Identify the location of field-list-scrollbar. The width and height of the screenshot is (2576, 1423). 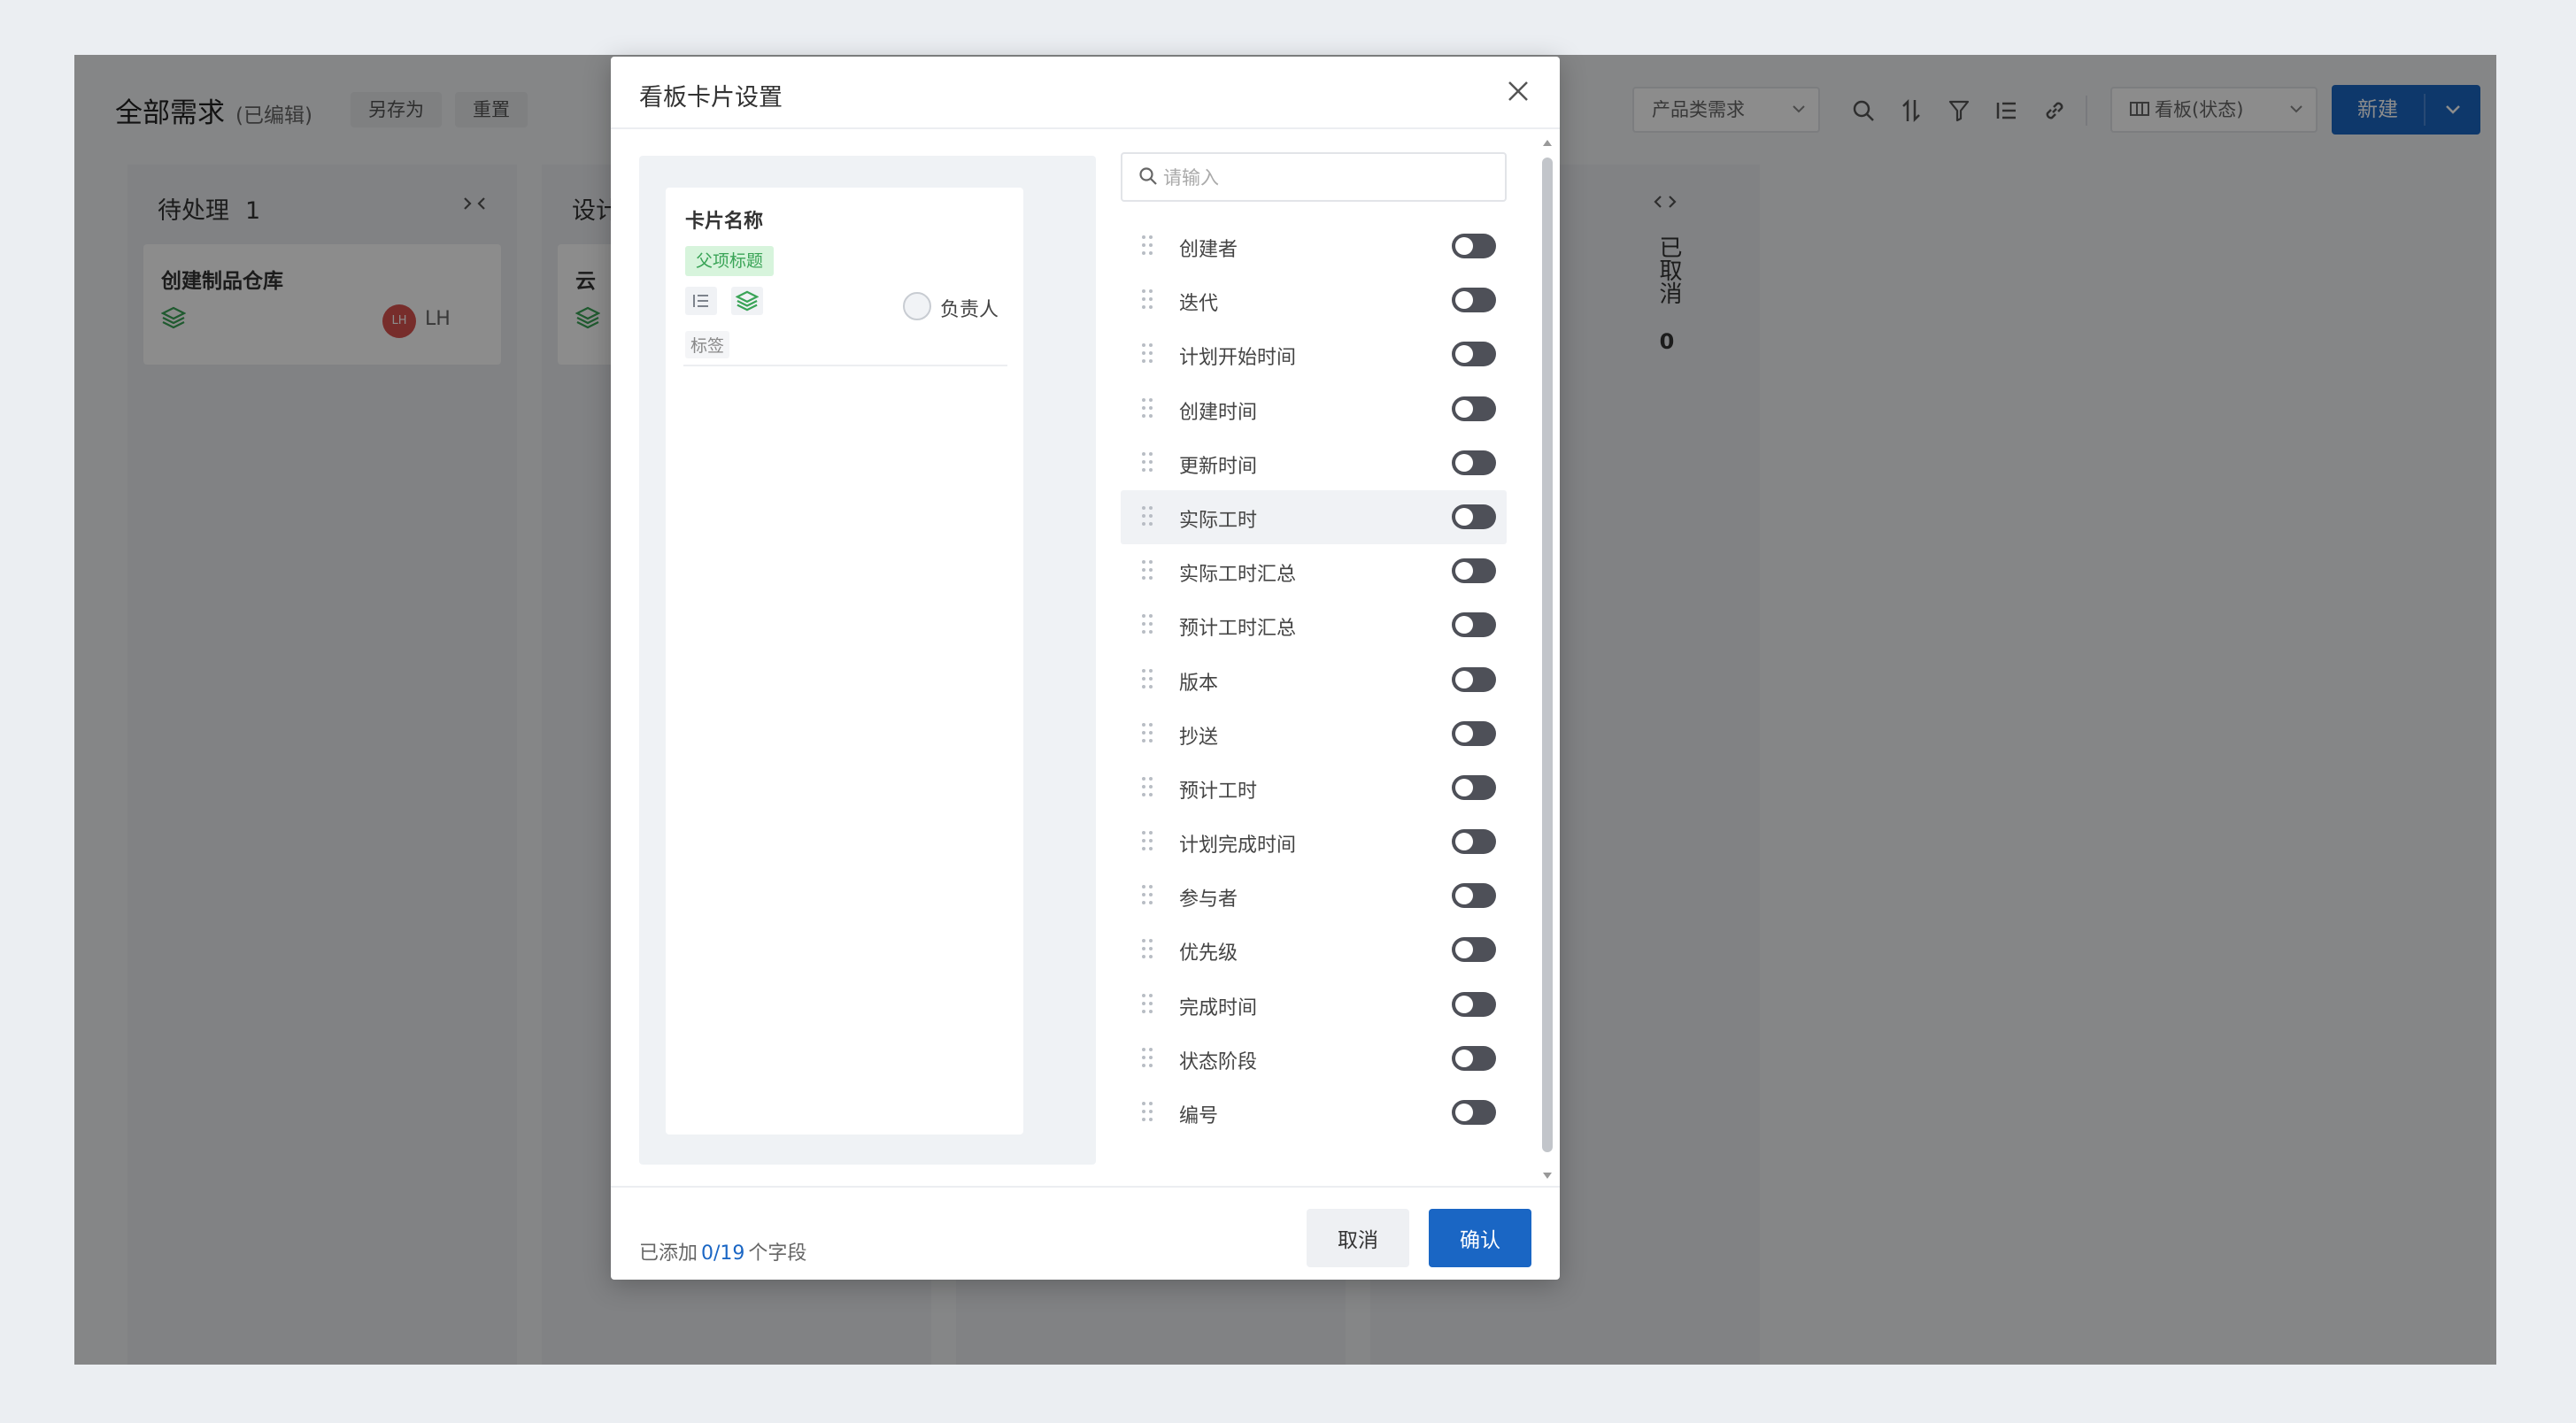
(1547, 659).